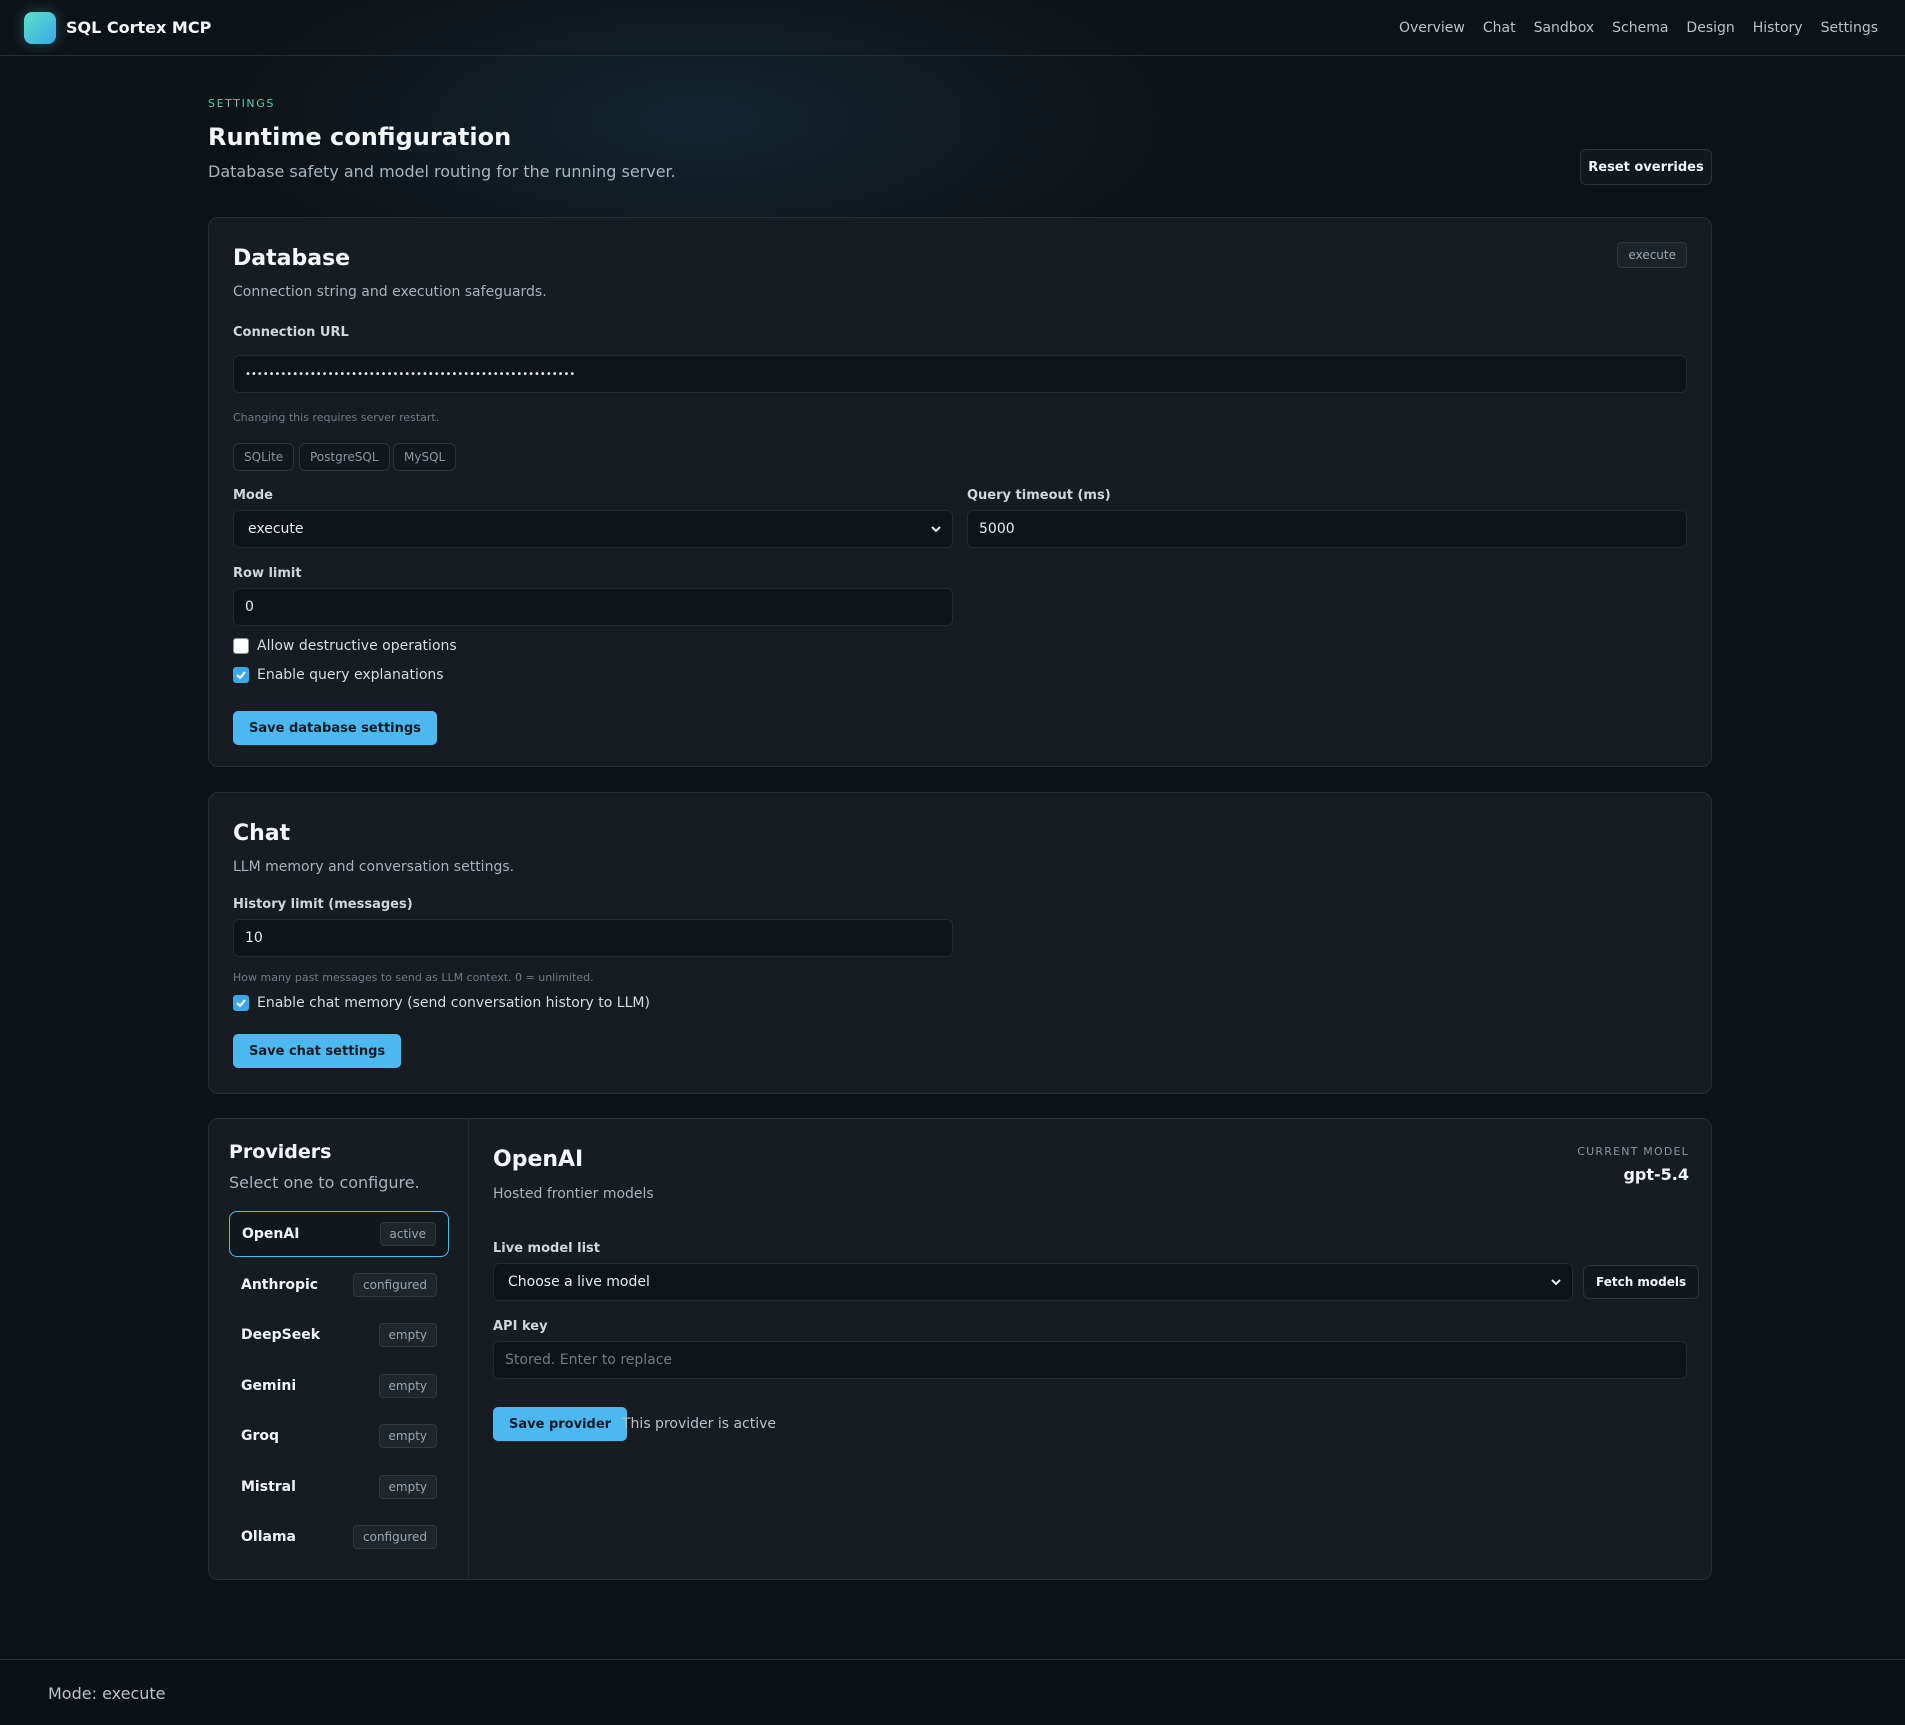 The height and width of the screenshot is (1725, 1905). What do you see at coordinates (593, 529) in the screenshot?
I see `mode-select: execute` at bounding box center [593, 529].